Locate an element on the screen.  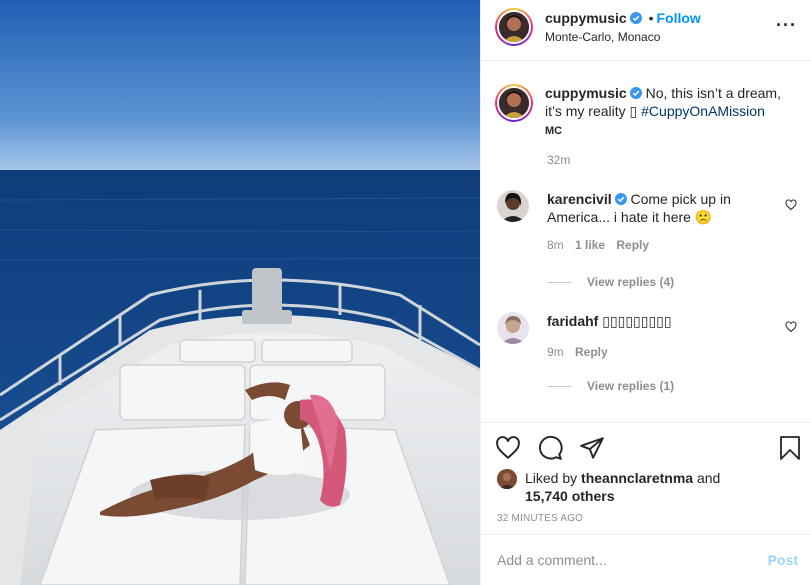
liker-username: theannclaretnma is located at coordinates (637, 478).